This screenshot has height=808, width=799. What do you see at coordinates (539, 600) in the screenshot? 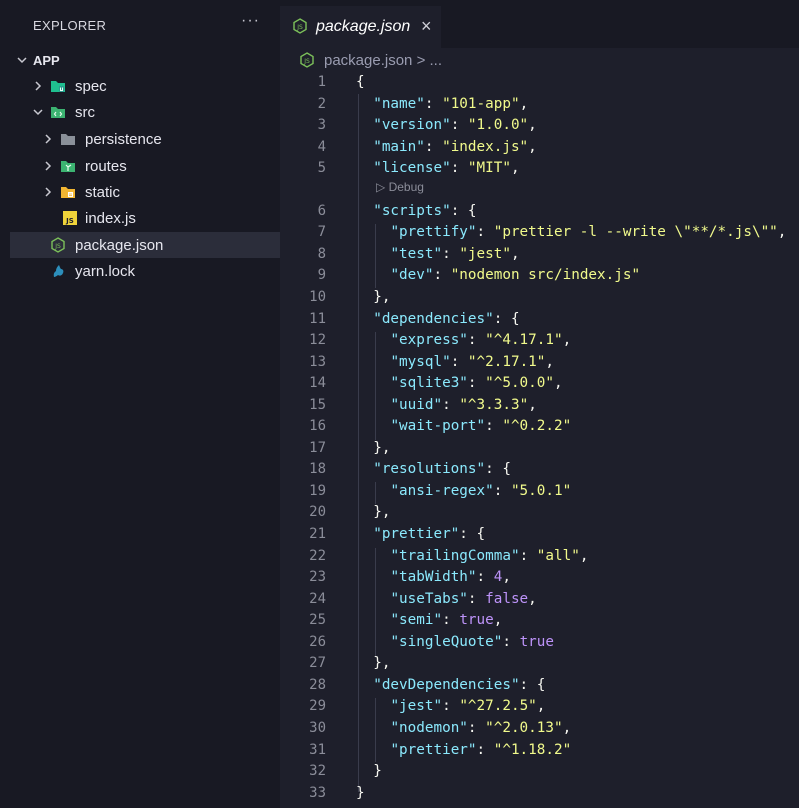
I see `code-line: 24 "useTabs": false,` at bounding box center [539, 600].